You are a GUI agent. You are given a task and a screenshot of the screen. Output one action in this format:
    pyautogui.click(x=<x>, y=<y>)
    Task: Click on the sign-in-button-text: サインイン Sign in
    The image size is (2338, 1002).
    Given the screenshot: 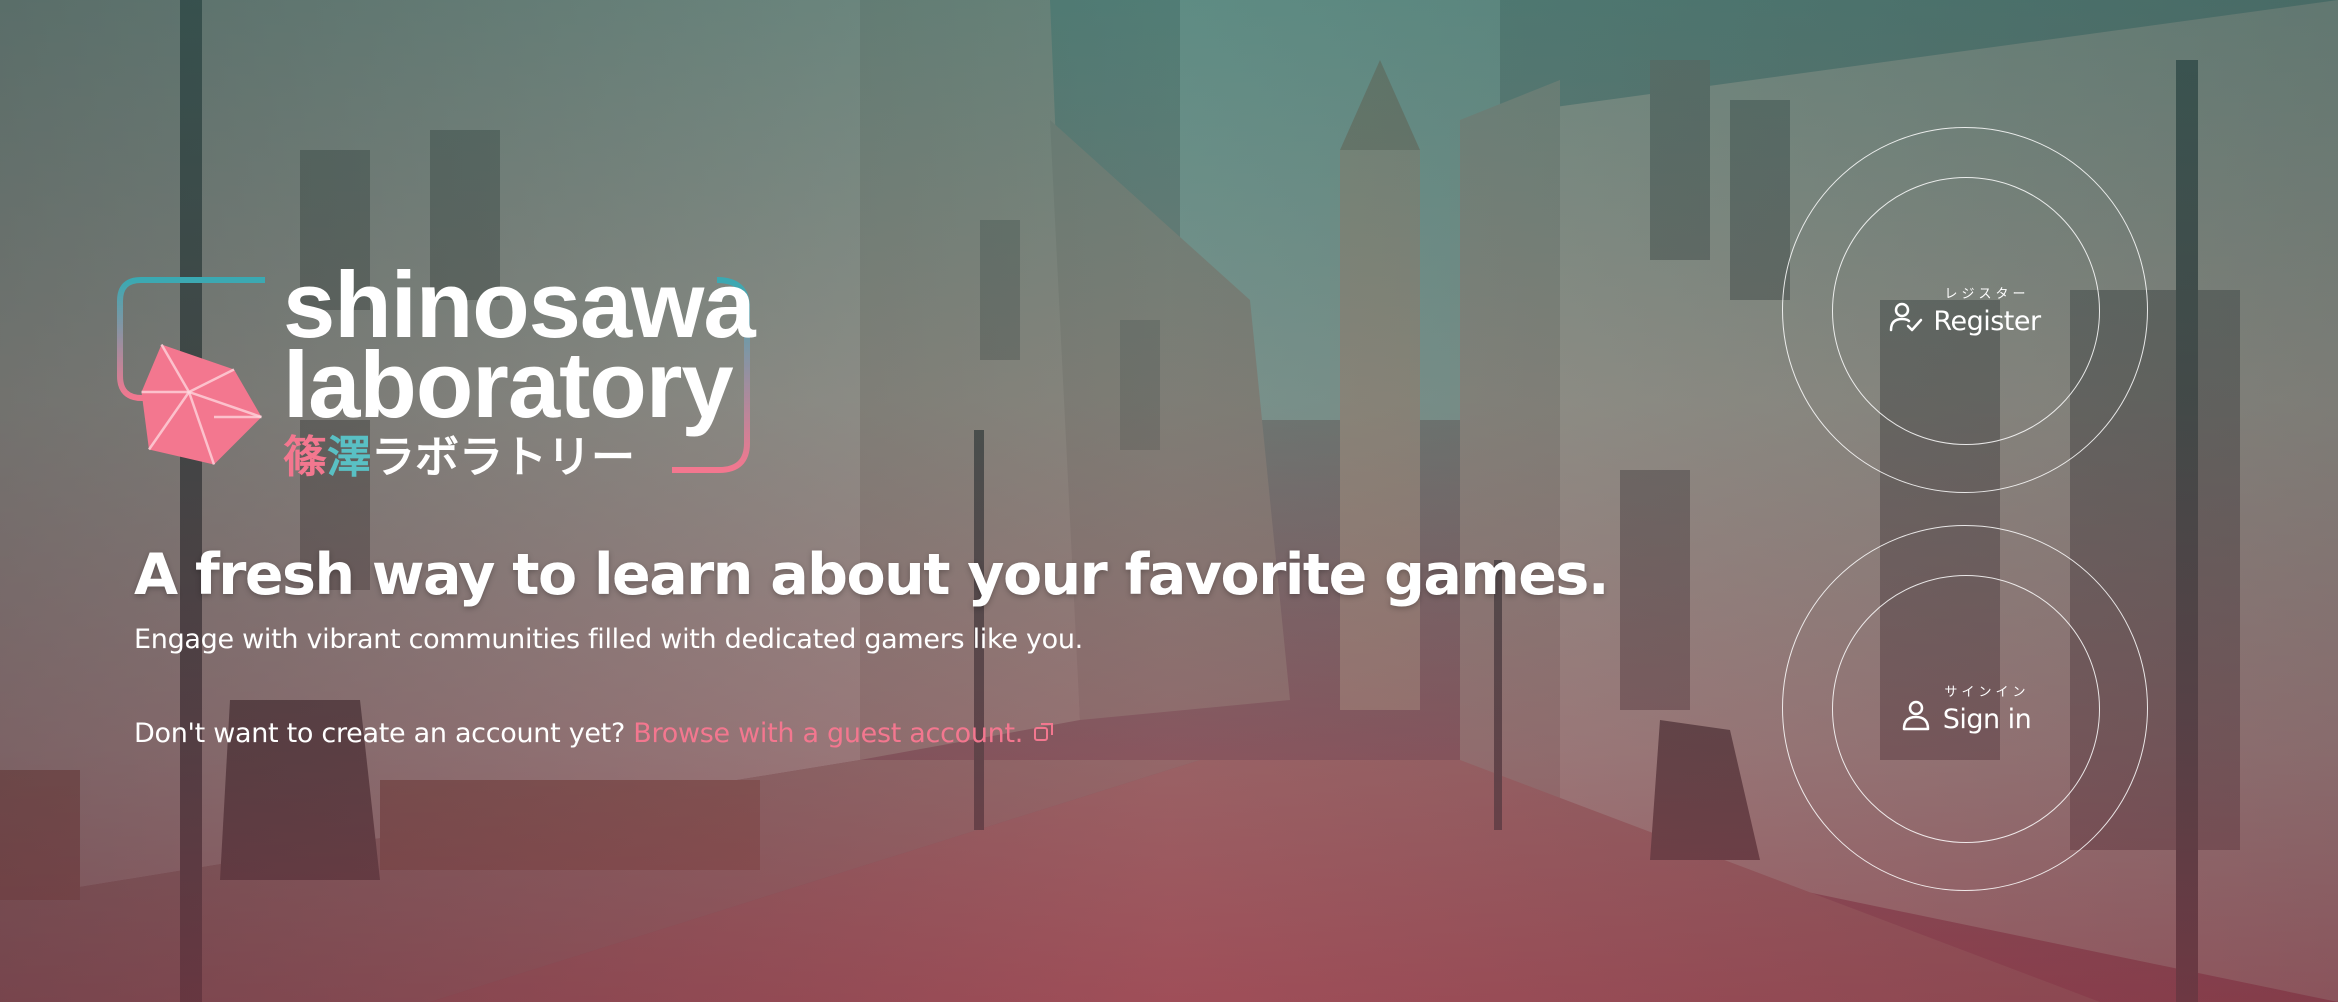 What is the action you would take?
    pyautogui.click(x=1987, y=708)
    